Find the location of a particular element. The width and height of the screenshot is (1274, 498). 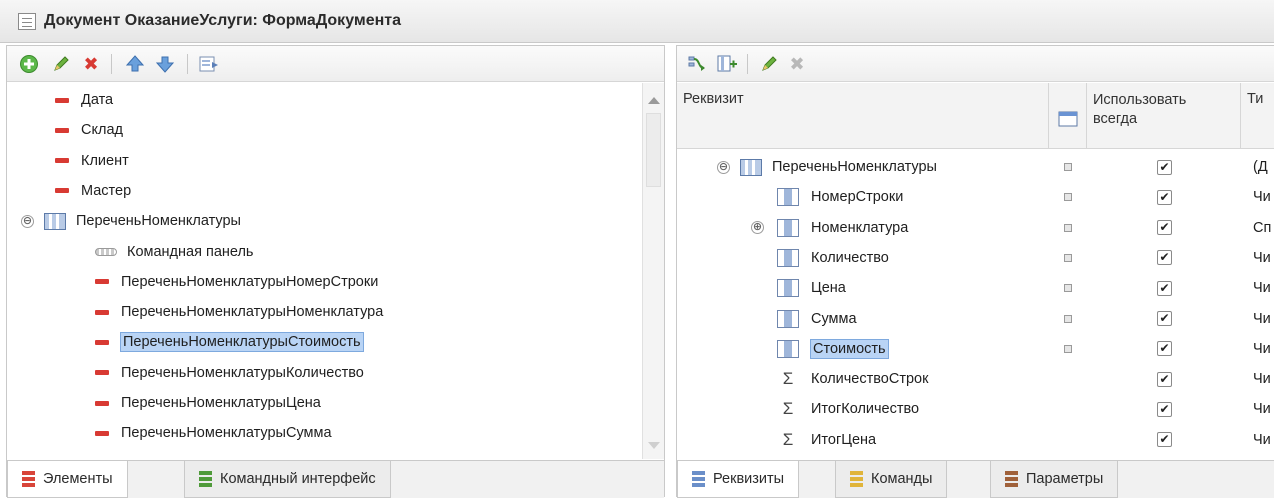

tree-item-table: ⊖ ПереченьНоменклатуры is located at coordinates (335, 221).